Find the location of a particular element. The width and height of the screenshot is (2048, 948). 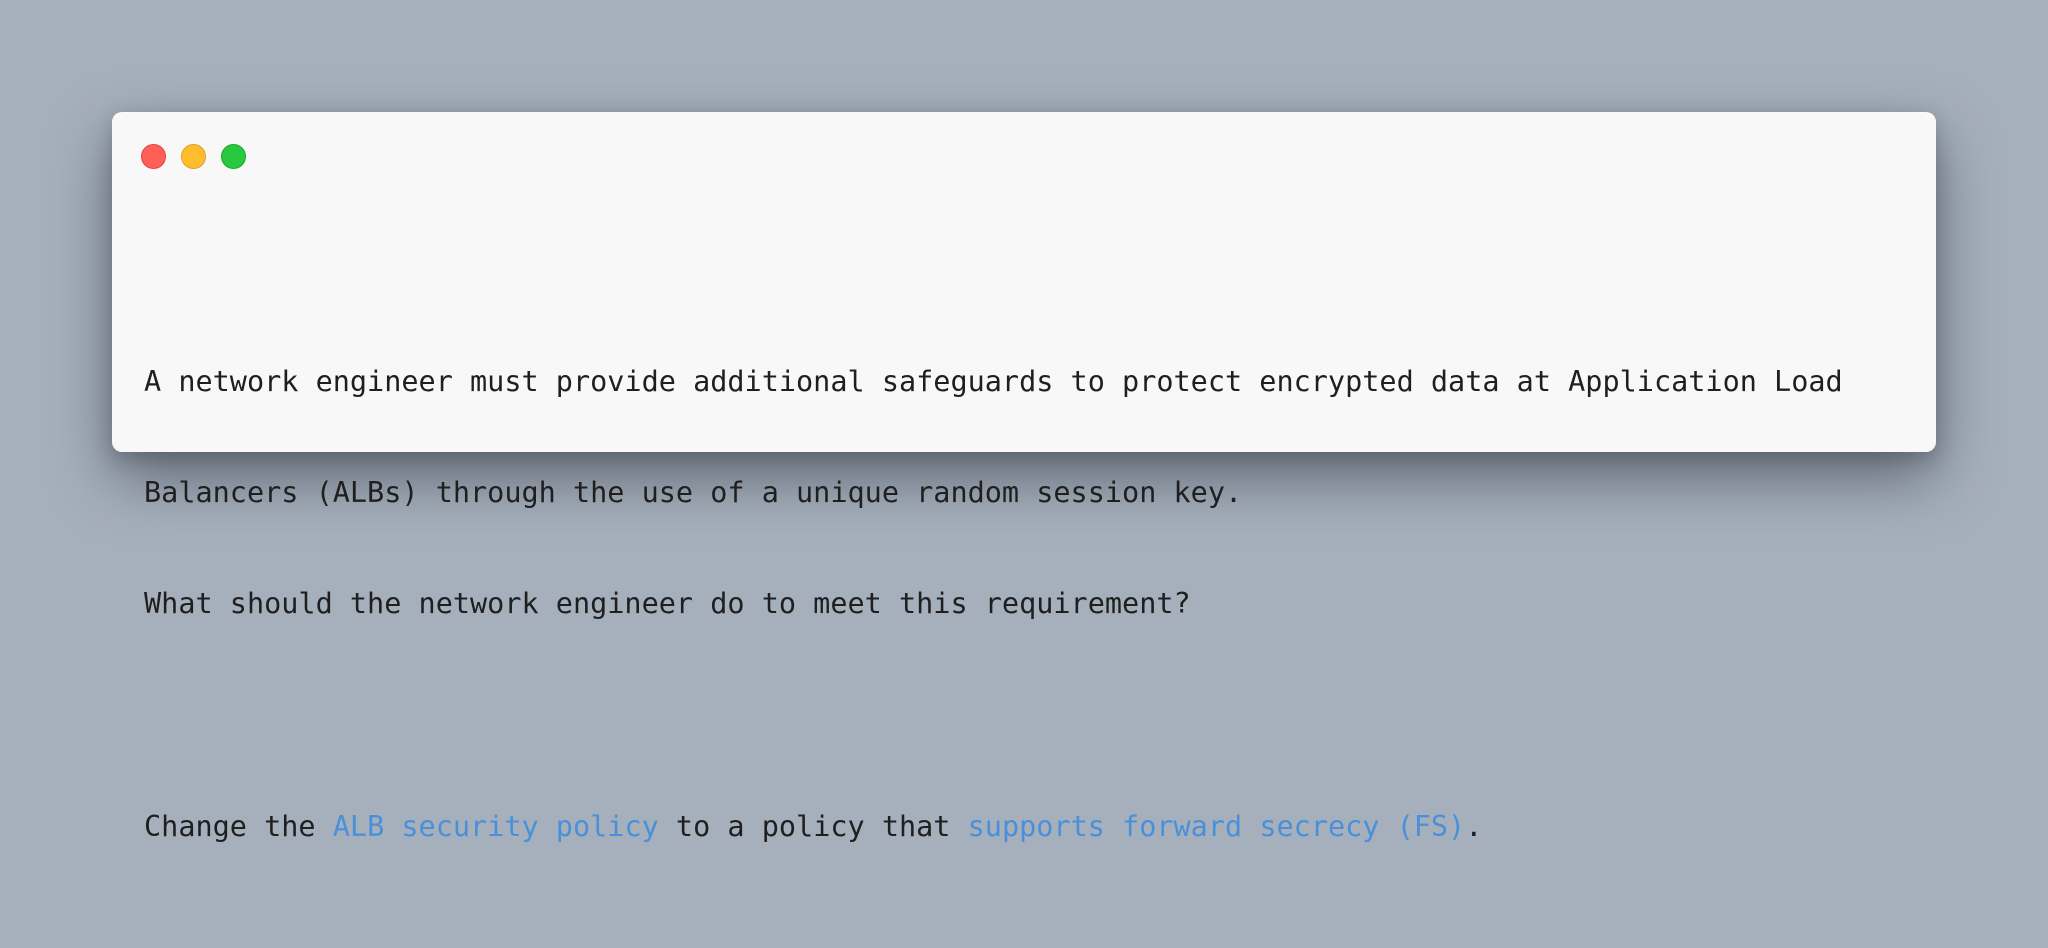

window-controls is located at coordinates (193, 156).